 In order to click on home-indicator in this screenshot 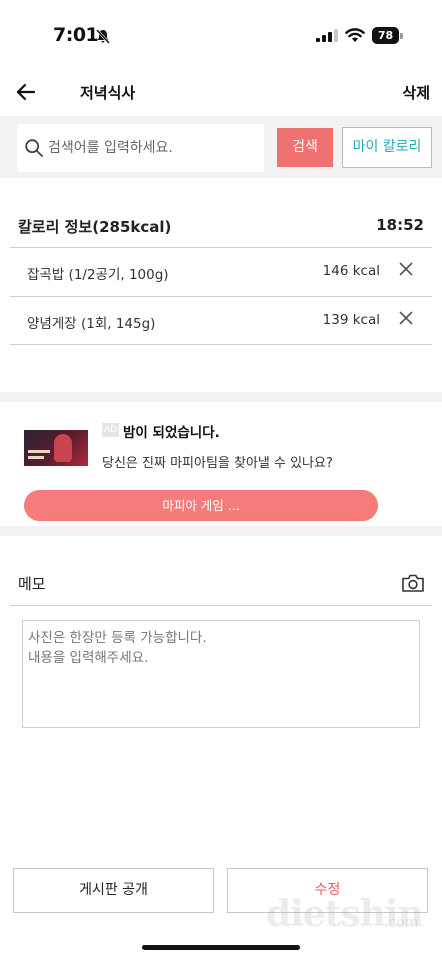, I will do `click(221, 947)`.